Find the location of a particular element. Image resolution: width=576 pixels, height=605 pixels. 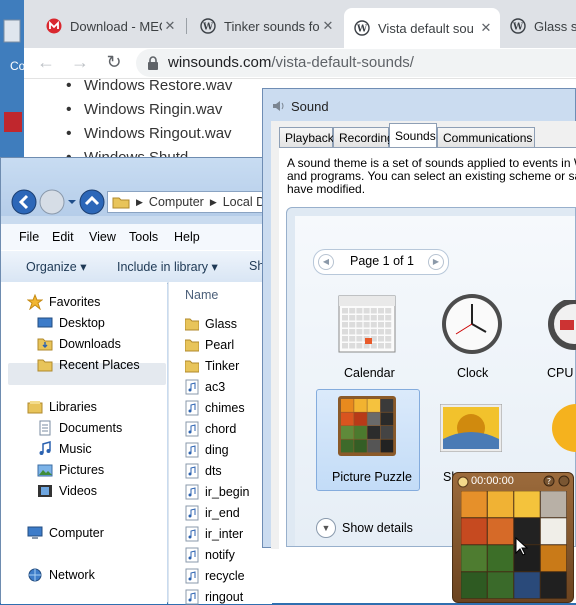

tab-communications: Communications is located at coordinates (486, 137).